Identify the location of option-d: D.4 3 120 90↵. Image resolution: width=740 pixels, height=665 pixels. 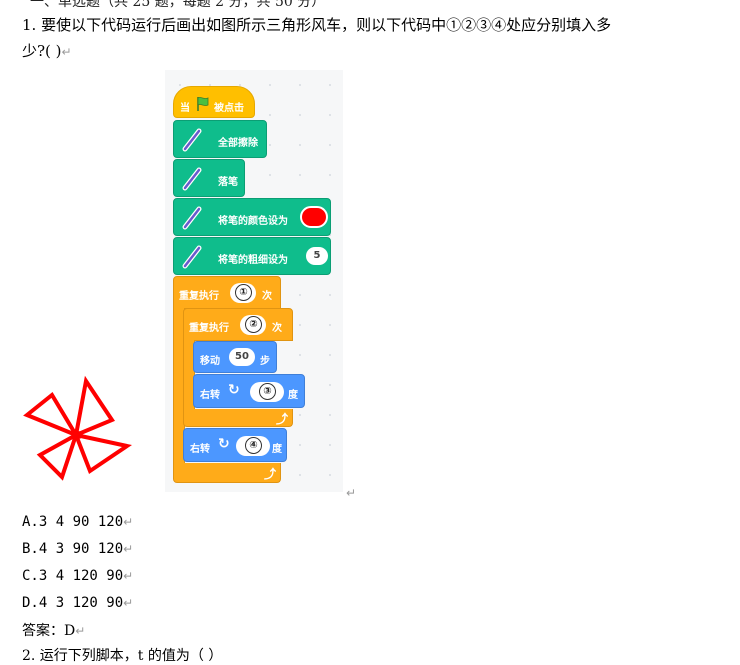
(77, 603).